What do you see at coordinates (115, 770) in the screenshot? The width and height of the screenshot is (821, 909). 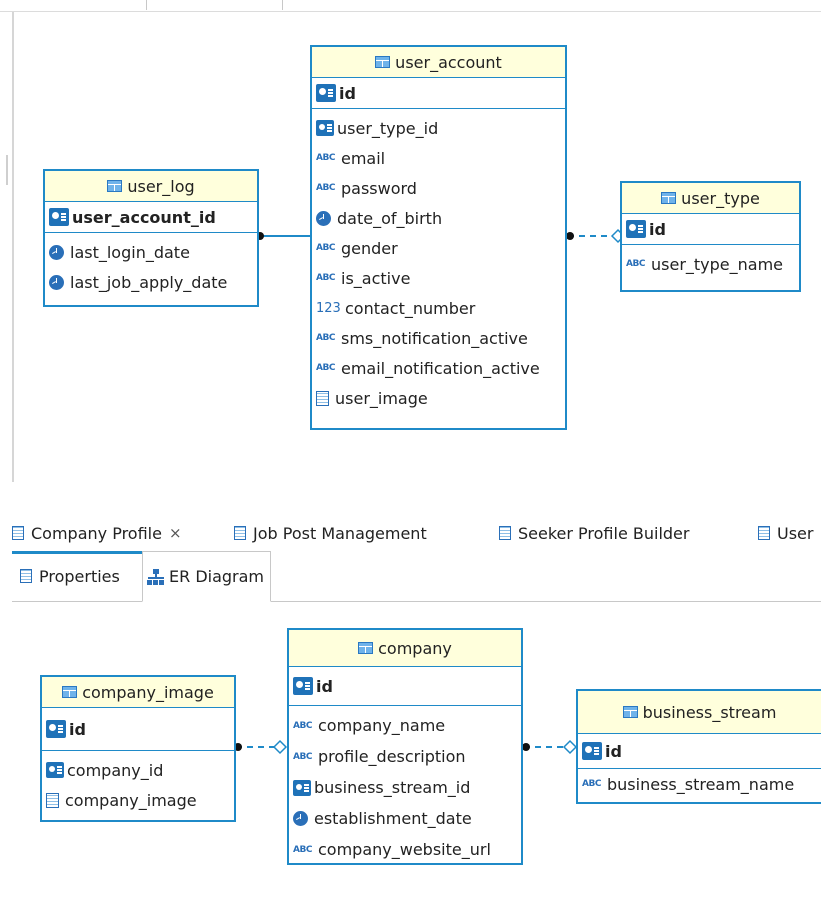 I see `column-name: company_id` at bounding box center [115, 770].